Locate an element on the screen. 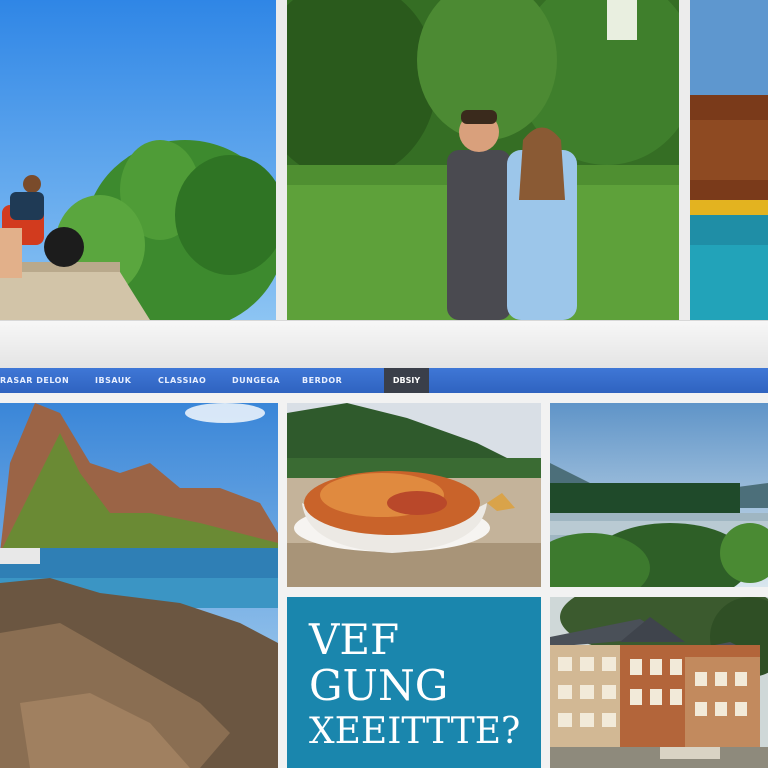  promo-headline: VEF GUNG XEEITTTE? is located at coordinates (424, 686).